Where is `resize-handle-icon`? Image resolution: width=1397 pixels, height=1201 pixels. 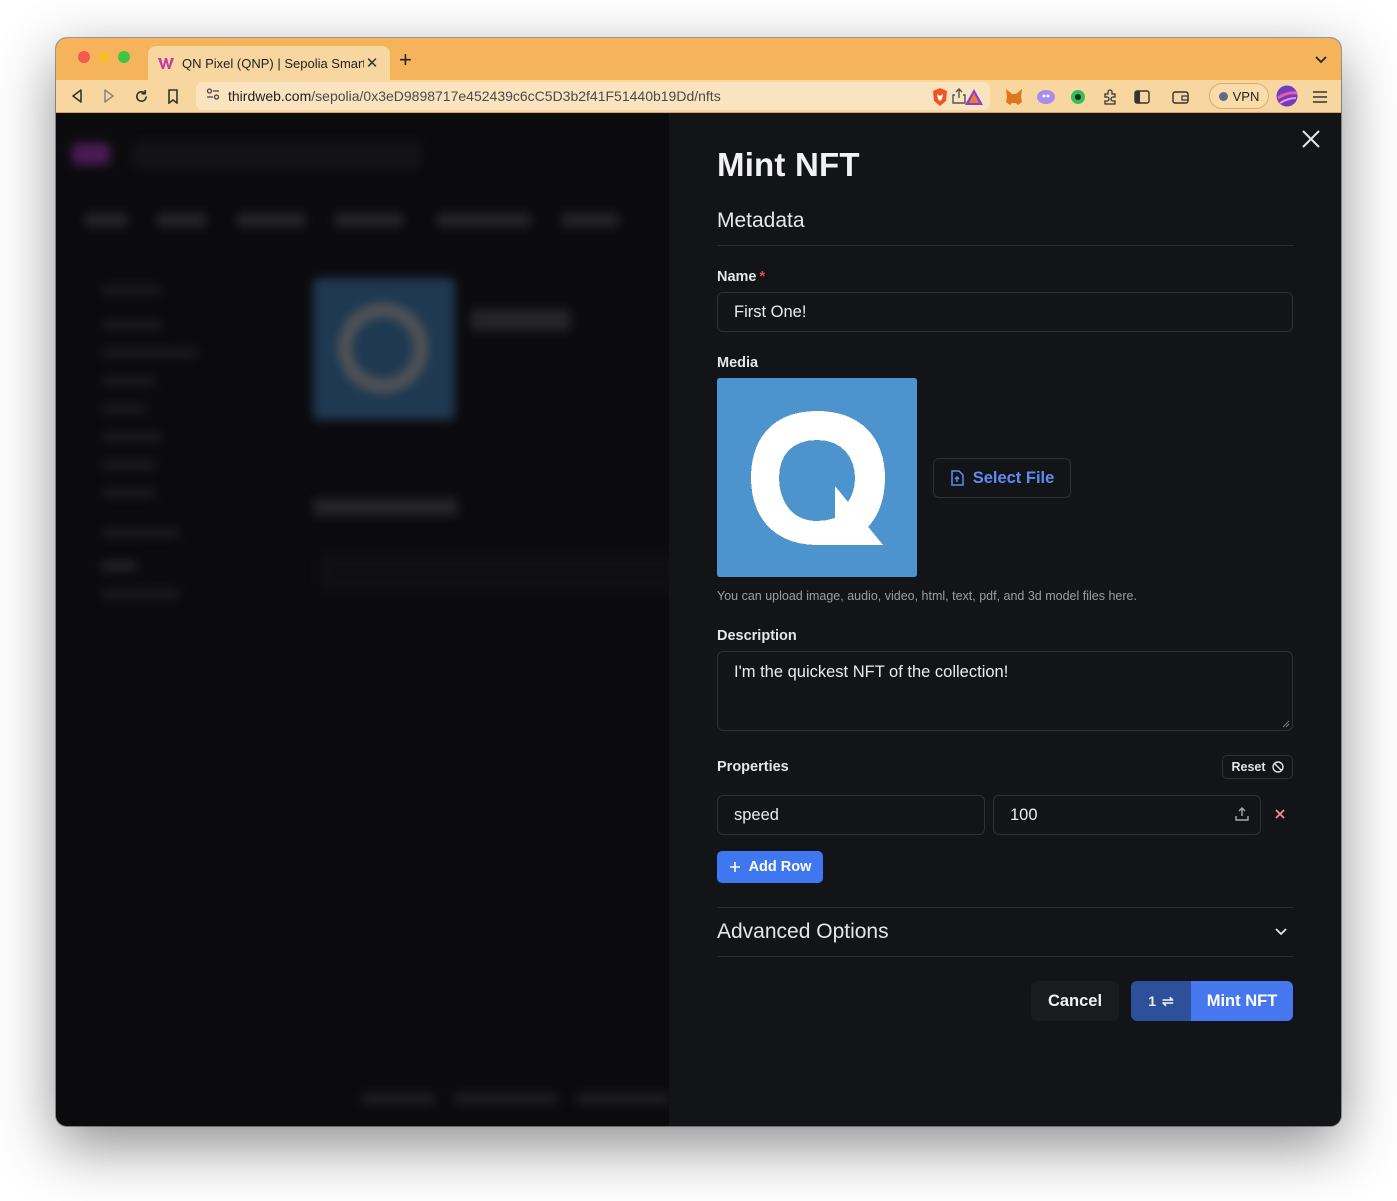 resize-handle-icon is located at coordinates (1286, 724).